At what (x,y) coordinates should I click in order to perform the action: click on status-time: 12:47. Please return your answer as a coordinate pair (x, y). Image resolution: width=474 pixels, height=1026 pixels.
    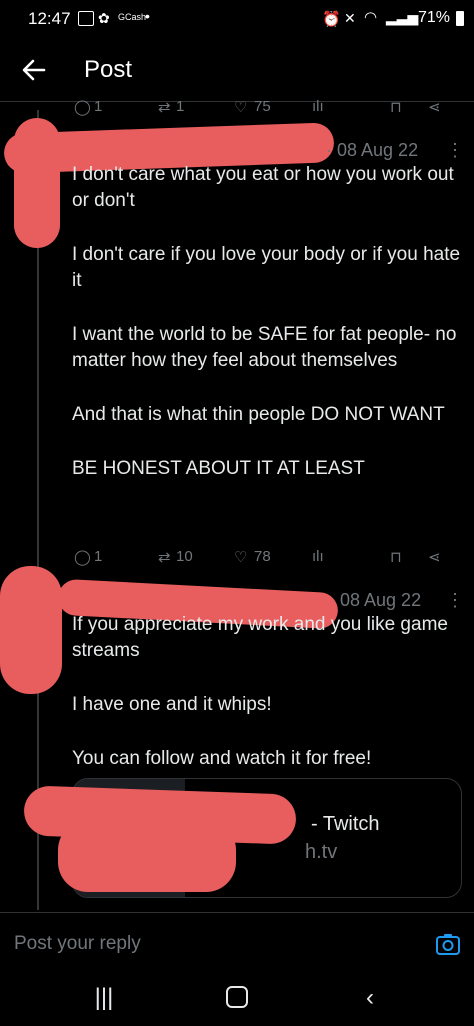
    Looking at the image, I should click on (49, 18).